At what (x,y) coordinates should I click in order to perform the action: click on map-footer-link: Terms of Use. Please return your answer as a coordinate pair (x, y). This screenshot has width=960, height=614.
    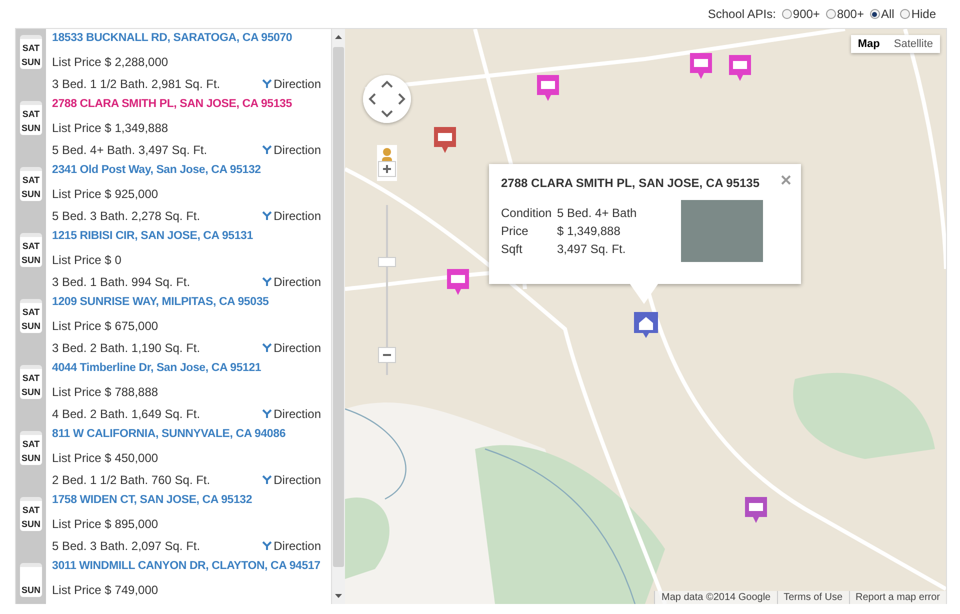
    Looking at the image, I should click on (812, 597).